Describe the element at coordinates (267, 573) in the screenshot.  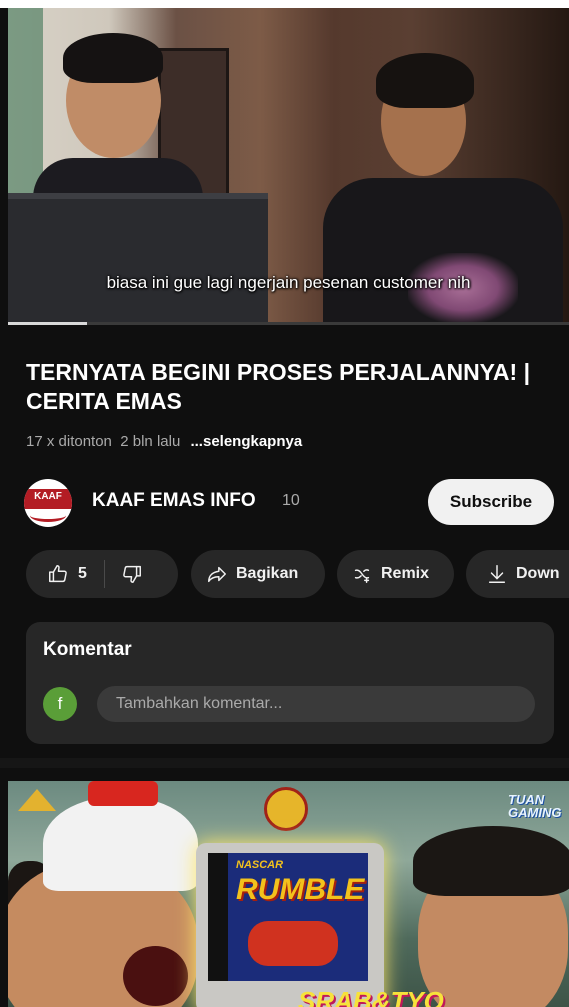
I see `share-label: Bagikan` at that location.